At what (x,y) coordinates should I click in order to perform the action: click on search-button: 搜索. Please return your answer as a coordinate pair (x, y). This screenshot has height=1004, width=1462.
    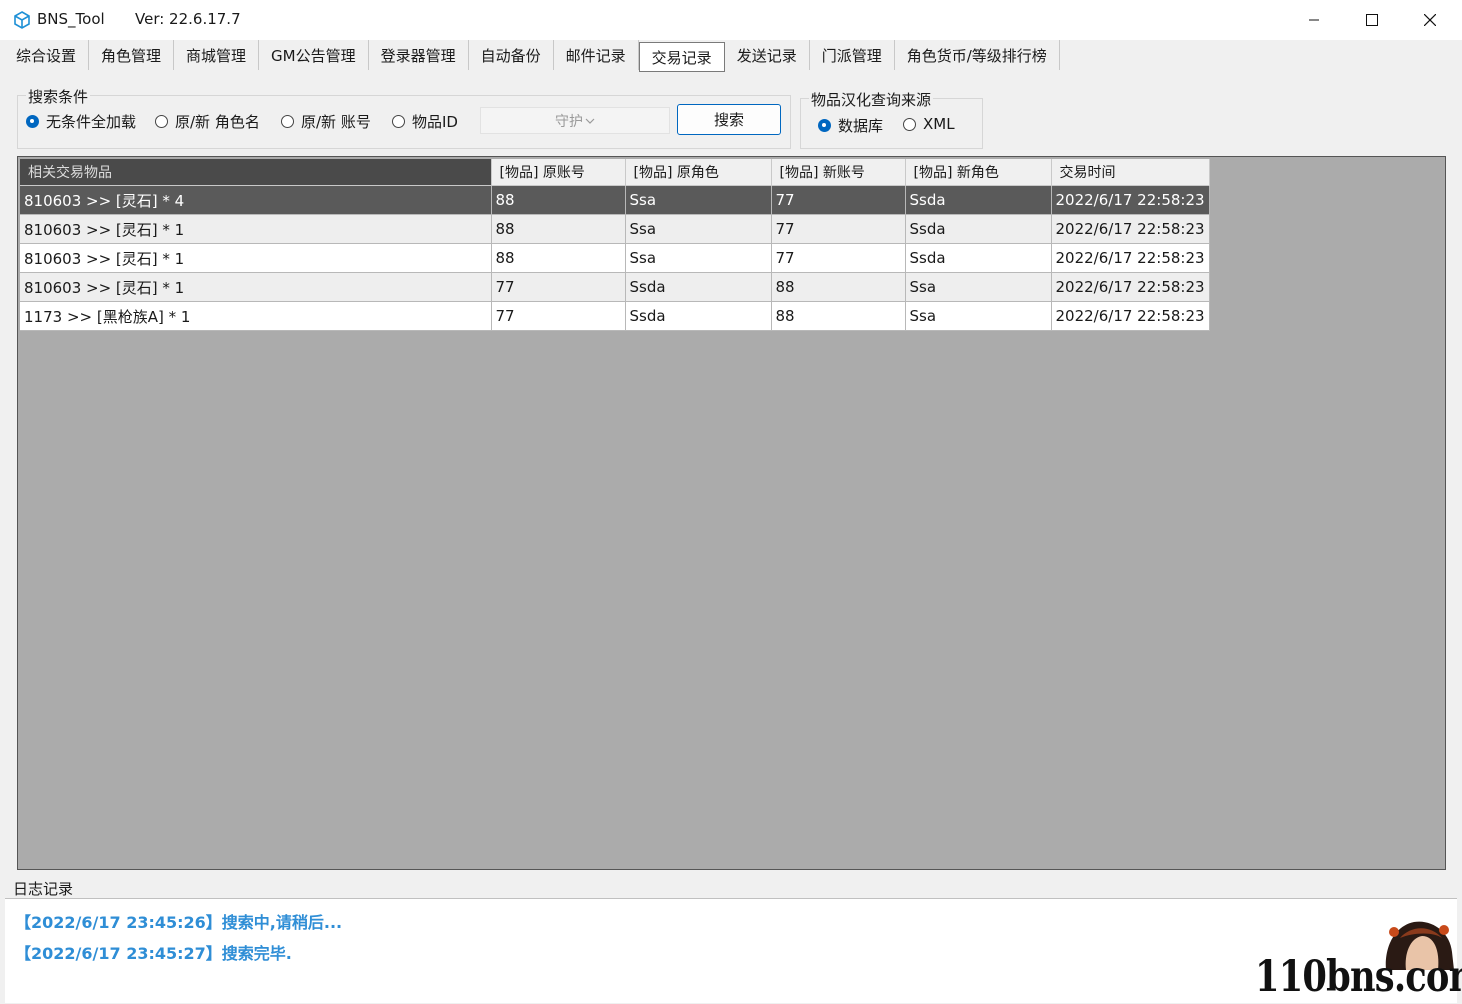
    Looking at the image, I should click on (729, 119).